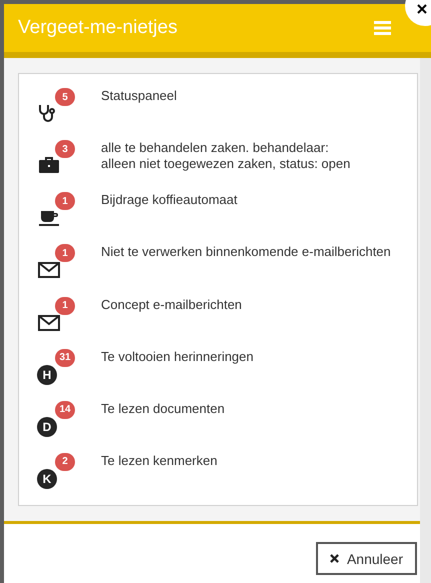 This screenshot has height=583, width=431. I want to click on letter-icon: D, so click(47, 426).